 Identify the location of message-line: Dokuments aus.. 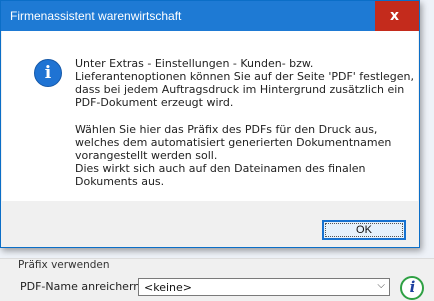
(120, 181).